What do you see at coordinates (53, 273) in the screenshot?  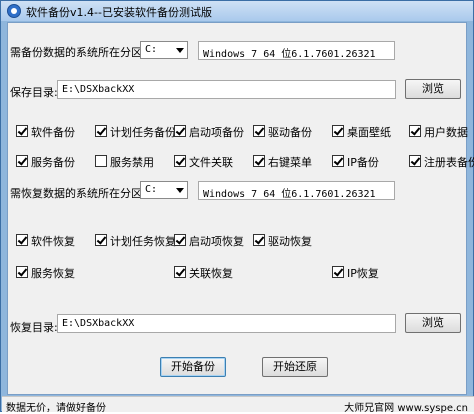 I see `option-label: 服务恢复` at bounding box center [53, 273].